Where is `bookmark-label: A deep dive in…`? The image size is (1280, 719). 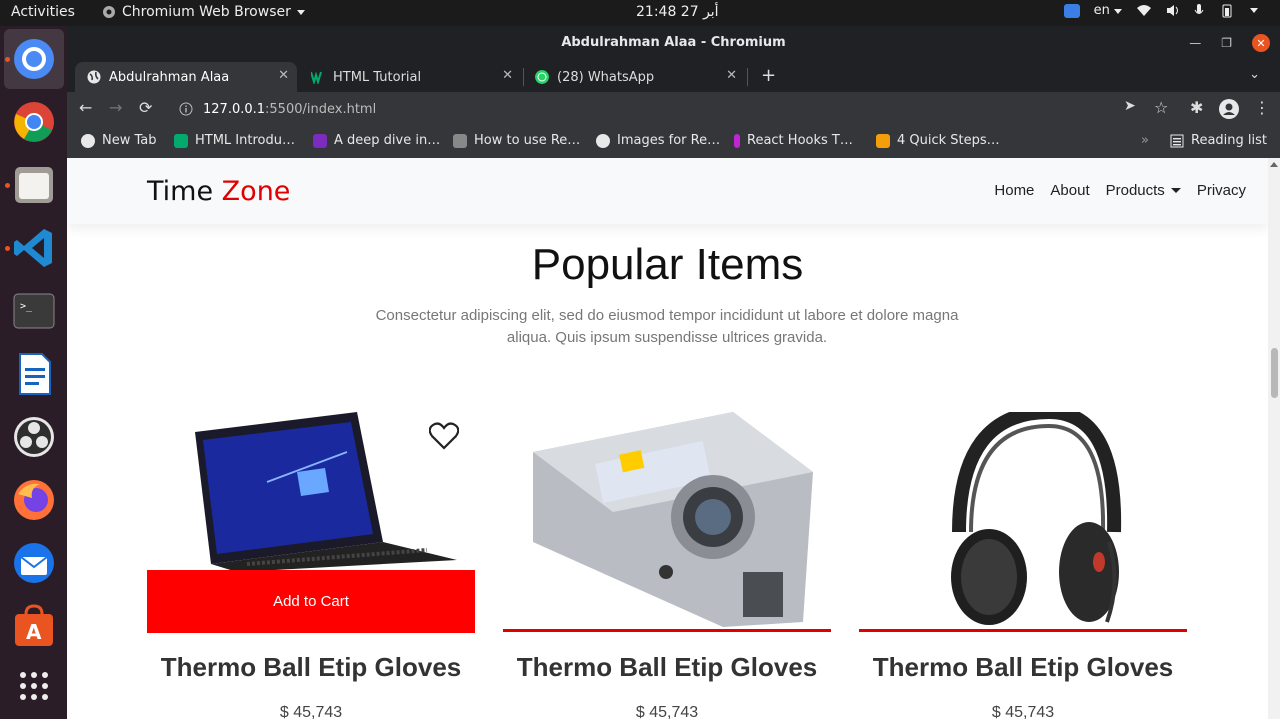
bookmark-label: A deep dive in… is located at coordinates (387, 140).